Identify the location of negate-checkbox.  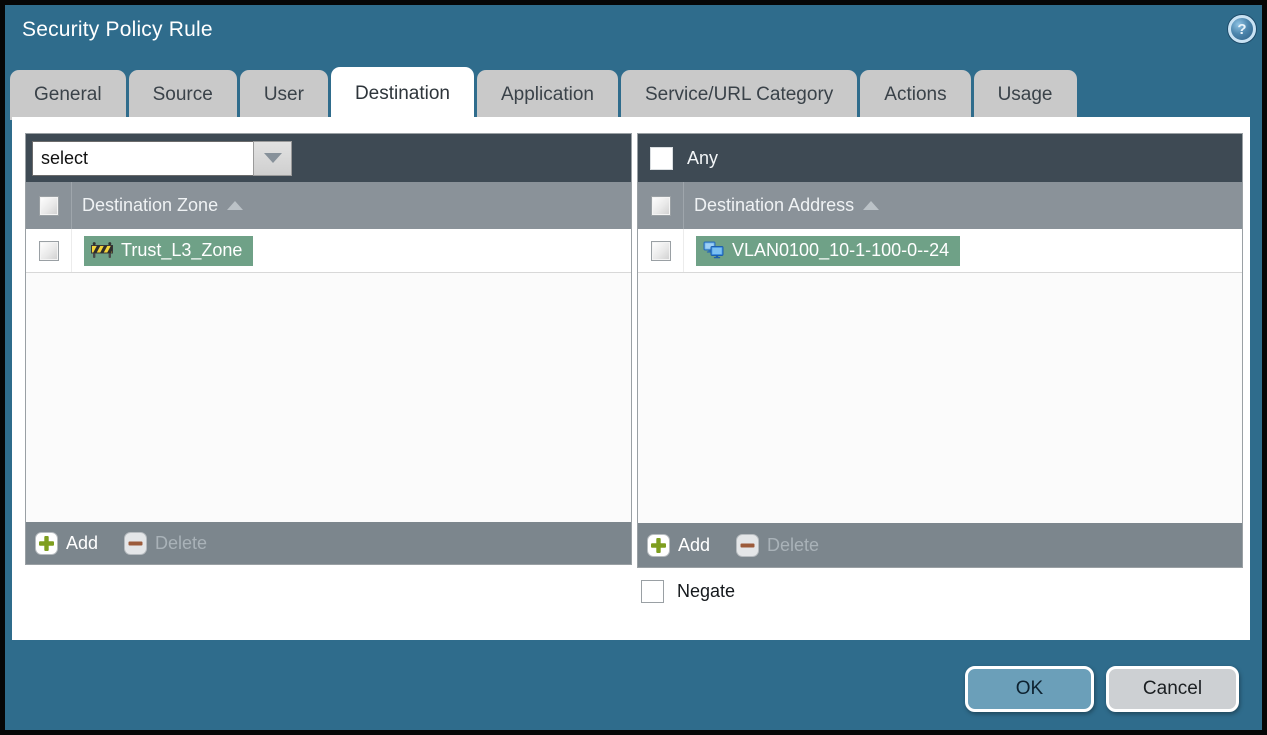
(652, 591).